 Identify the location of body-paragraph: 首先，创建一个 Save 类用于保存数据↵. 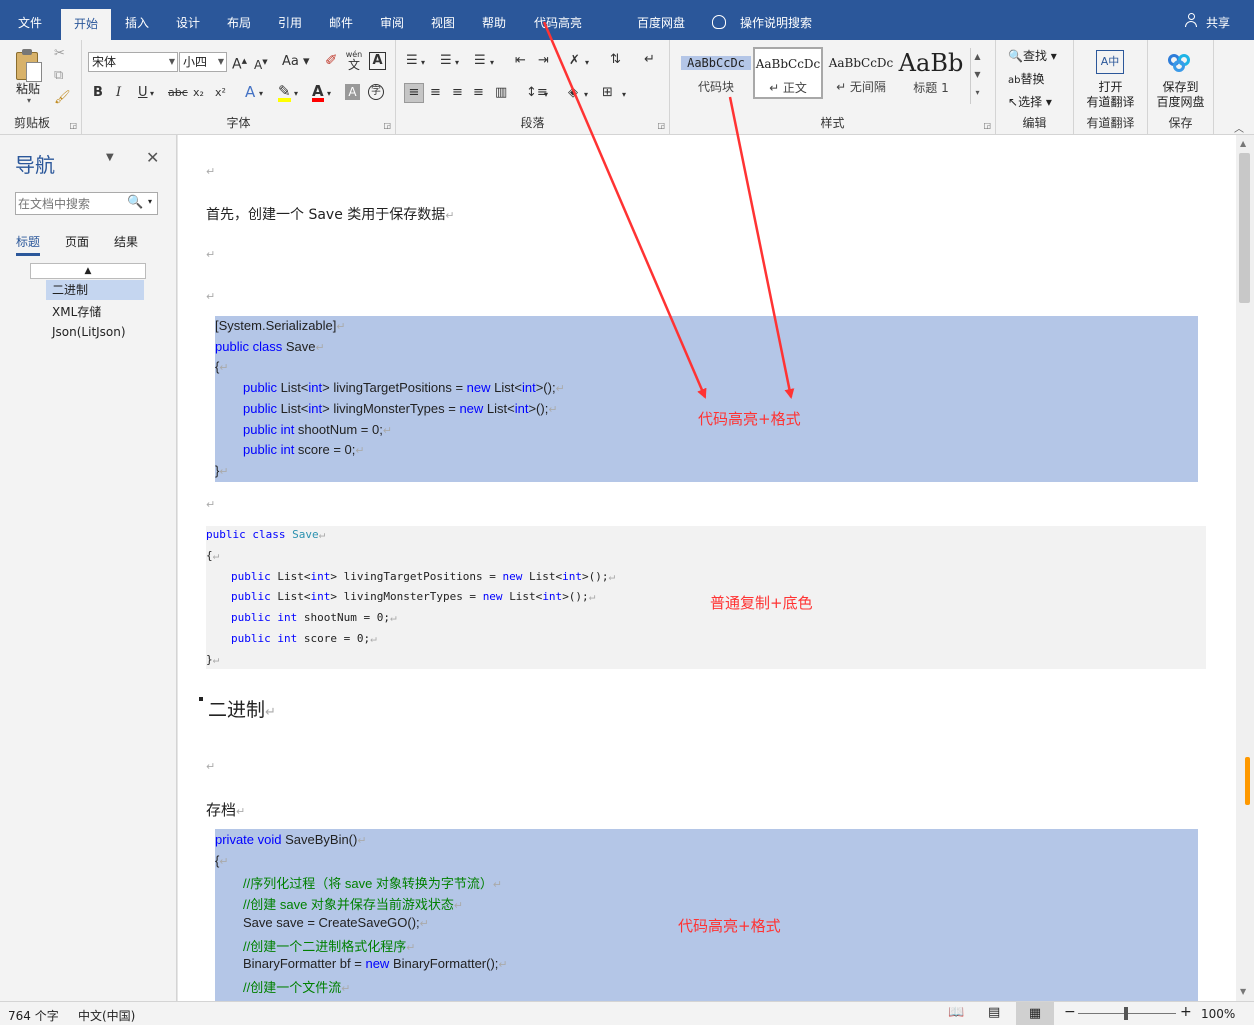
(330, 214).